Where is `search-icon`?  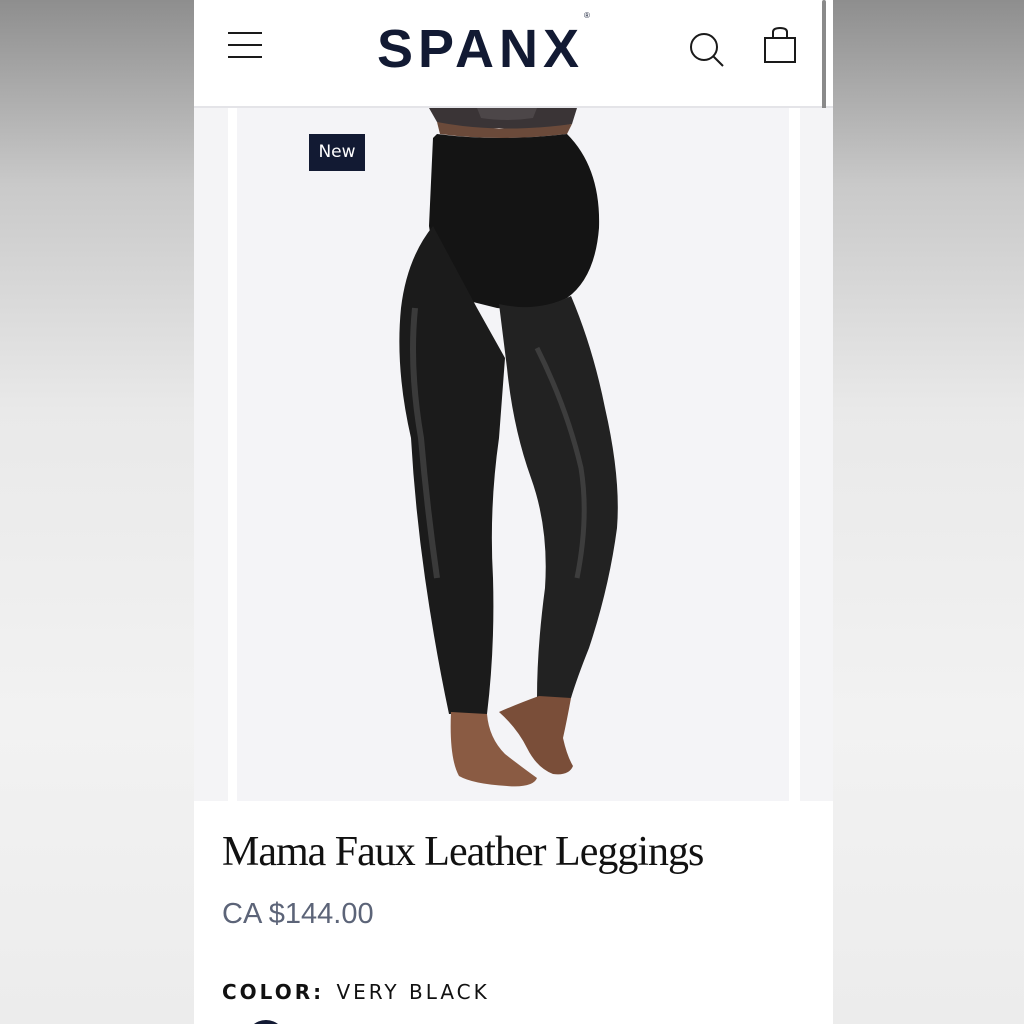 search-icon is located at coordinates (708, 50).